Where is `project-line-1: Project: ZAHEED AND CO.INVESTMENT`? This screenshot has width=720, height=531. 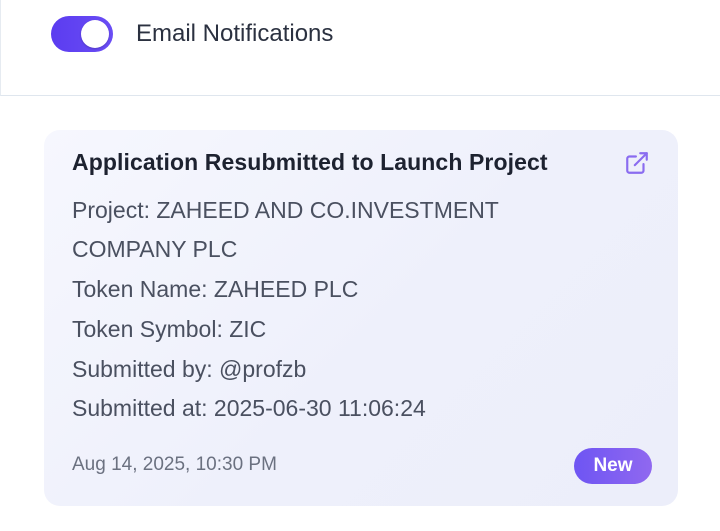
project-line-1: Project: ZAHEED AND CO.INVESTMENT is located at coordinates (285, 210).